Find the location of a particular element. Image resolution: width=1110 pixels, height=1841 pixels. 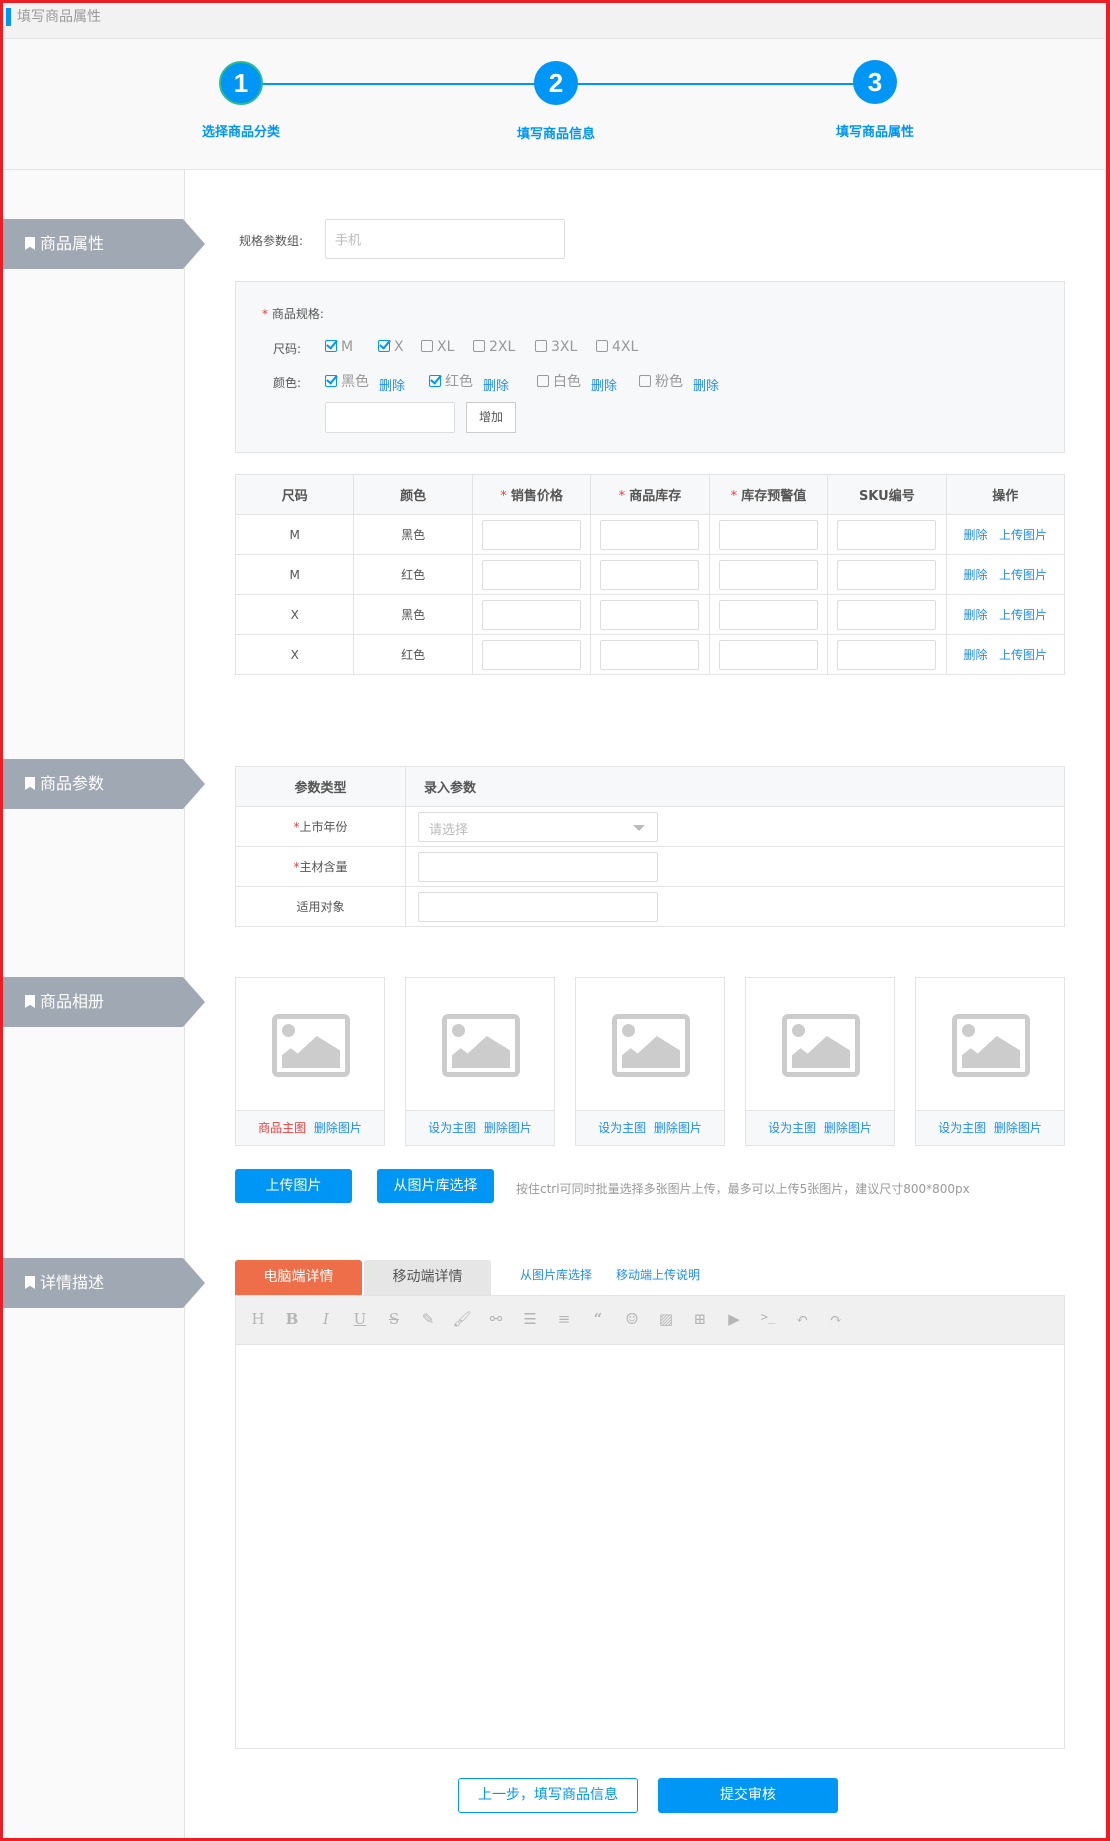

sku-row: X 黑色 删除 上传图片 is located at coordinates (650, 614).